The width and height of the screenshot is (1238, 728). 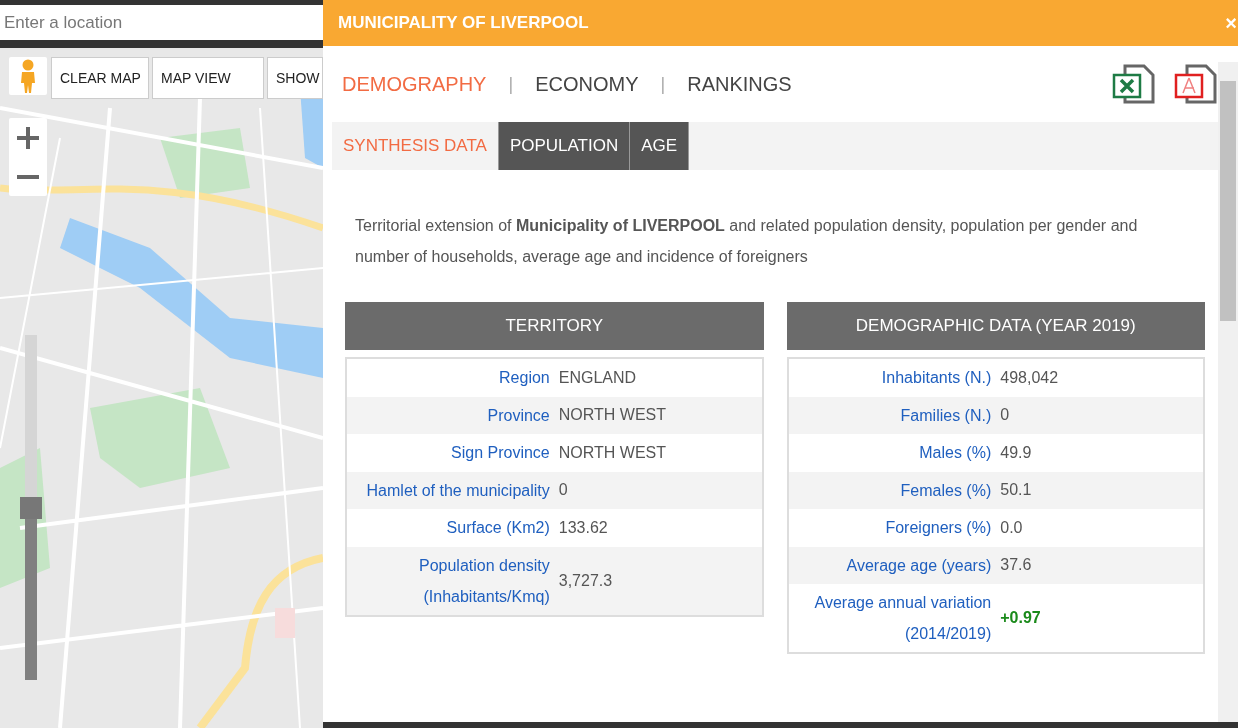 I want to click on row-label: Sign Province, so click(x=500, y=453).